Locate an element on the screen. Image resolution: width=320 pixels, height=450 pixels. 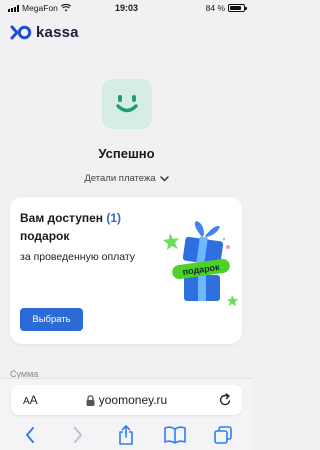
address-bar: AA yoomoney.ru is located at coordinates (126, 400).